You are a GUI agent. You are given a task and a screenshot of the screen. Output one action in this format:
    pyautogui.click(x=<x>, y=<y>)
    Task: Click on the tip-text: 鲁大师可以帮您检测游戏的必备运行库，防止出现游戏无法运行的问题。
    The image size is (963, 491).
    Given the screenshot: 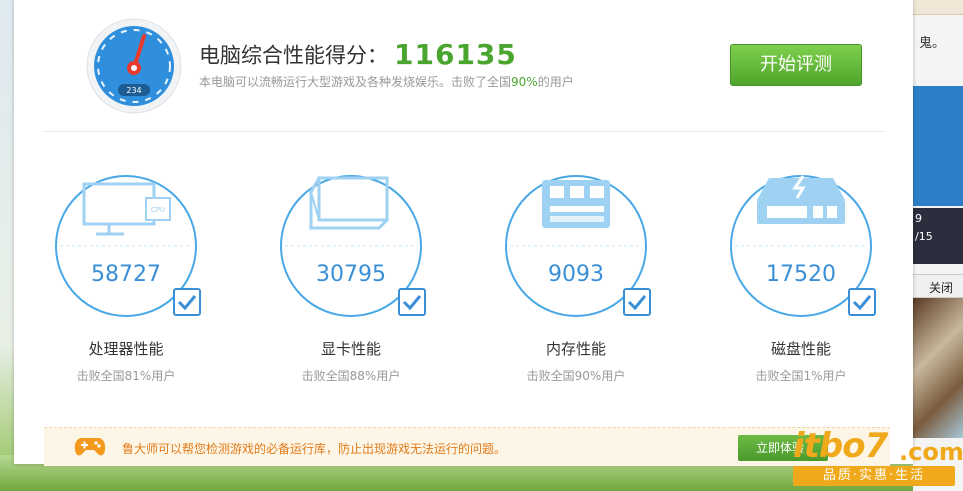 What is the action you would take?
    pyautogui.click(x=314, y=449)
    